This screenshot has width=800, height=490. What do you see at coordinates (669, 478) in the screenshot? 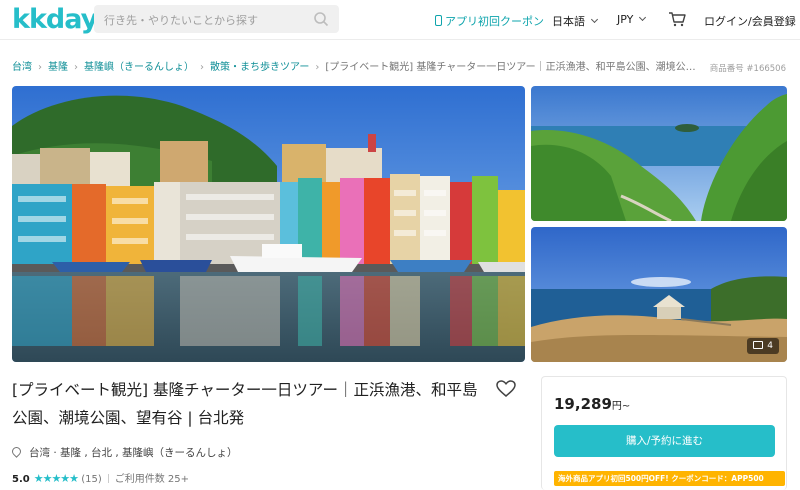
I see `coupon-promo-banner: 海外商品アプリ初回500円OFF! クーポンコード：APP500` at bounding box center [669, 478].